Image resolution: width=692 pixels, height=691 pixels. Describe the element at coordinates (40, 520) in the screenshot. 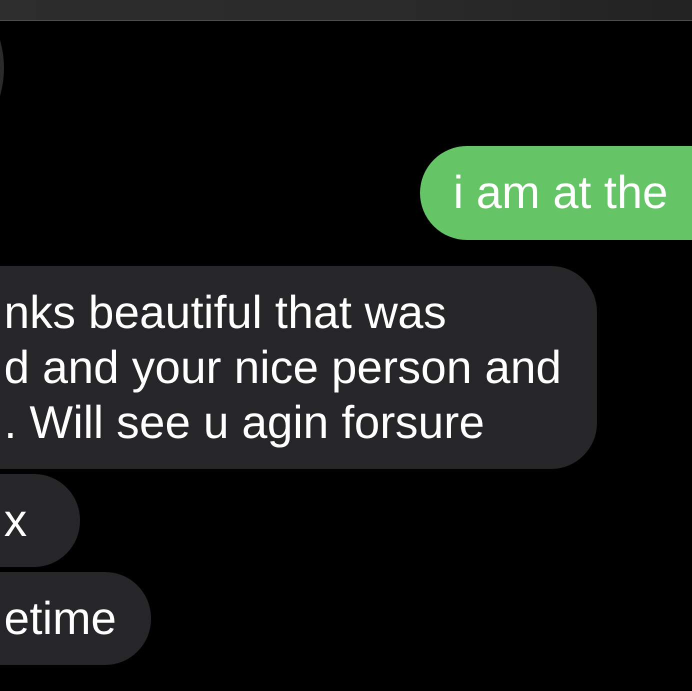

I see `message-bubble: x` at that location.